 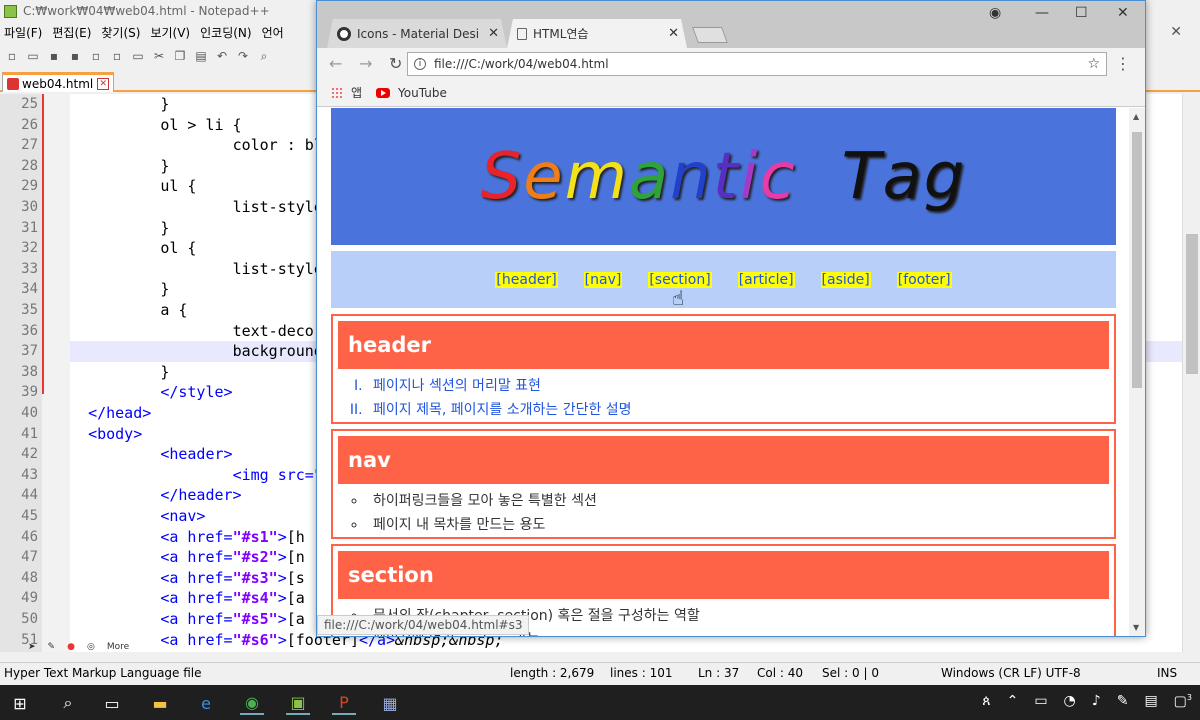 I want to click on chrome-icon: ◉, so click(x=252, y=703).